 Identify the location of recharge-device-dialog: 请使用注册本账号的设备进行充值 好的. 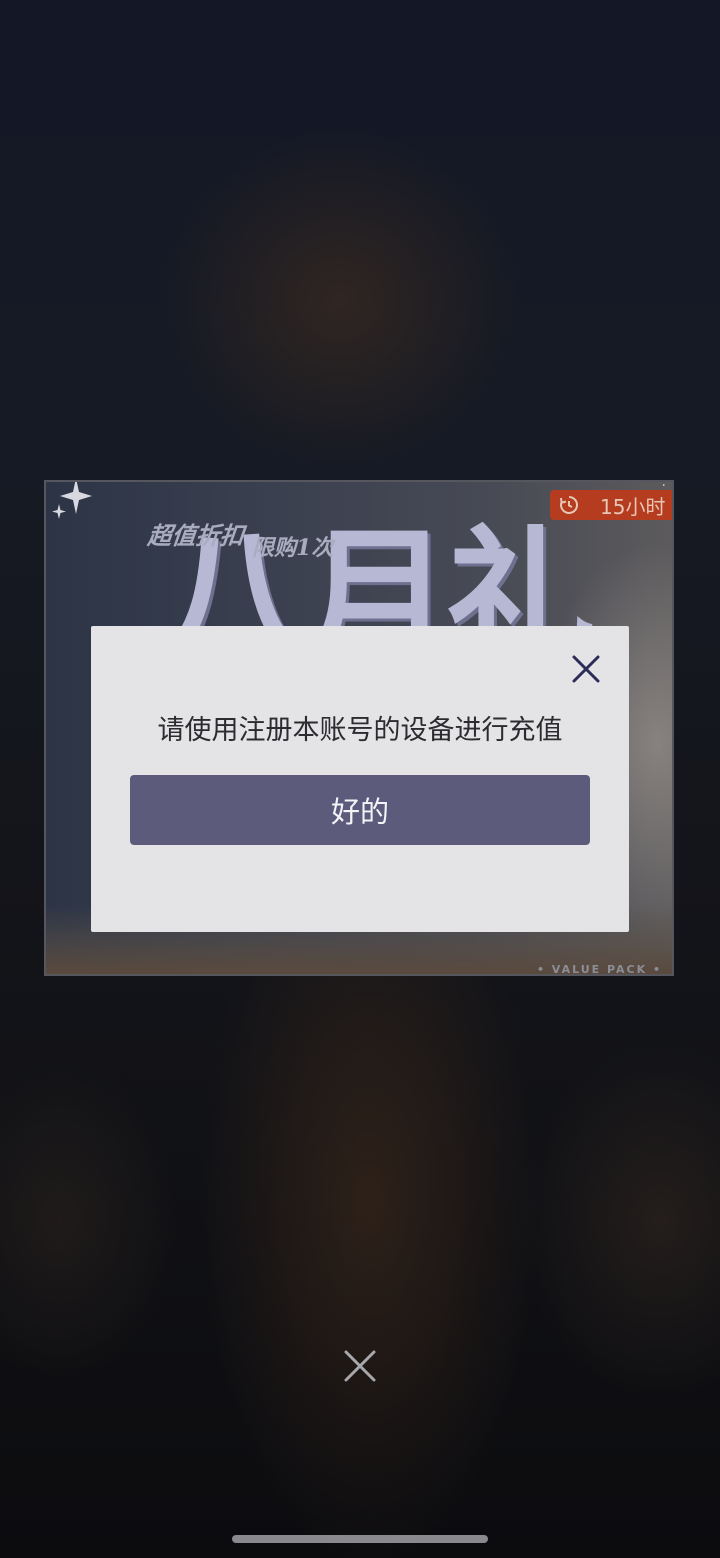
(360, 779).